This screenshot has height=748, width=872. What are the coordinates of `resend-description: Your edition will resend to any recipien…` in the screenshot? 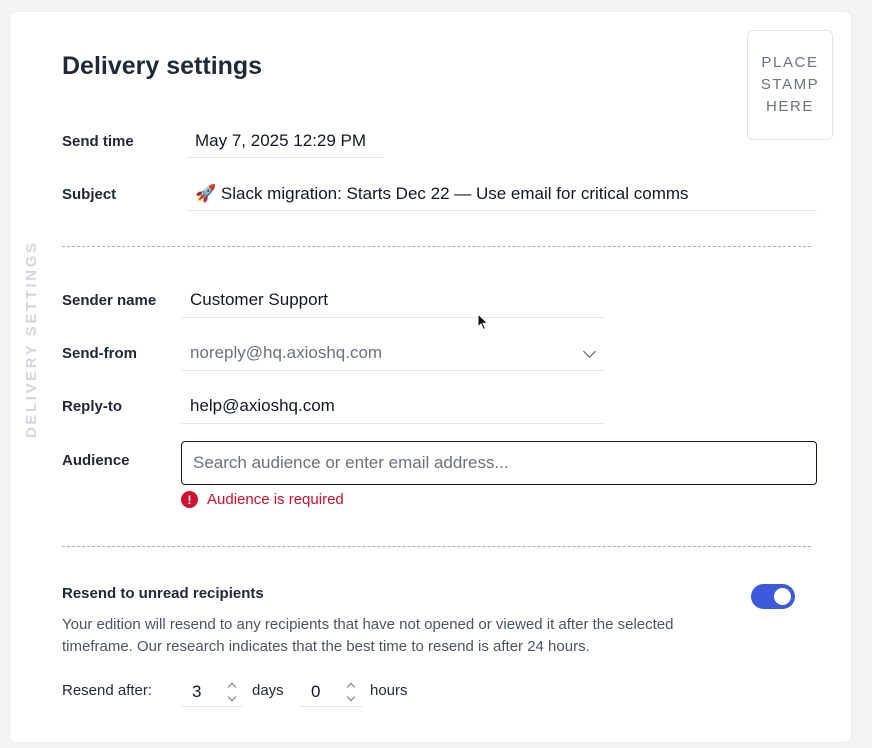 It's located at (368, 635).